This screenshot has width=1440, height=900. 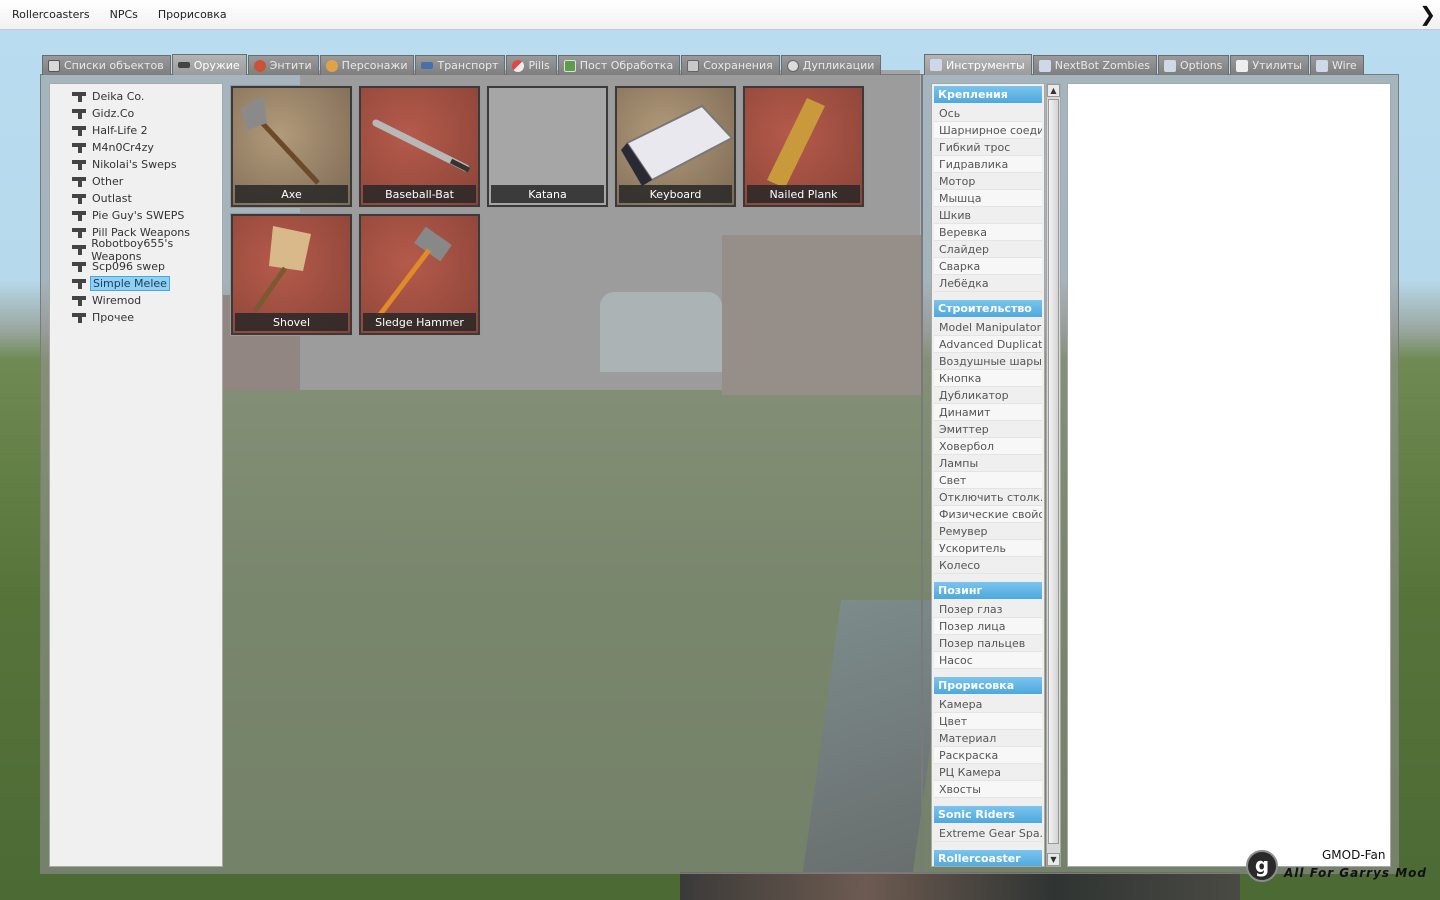 I want to click on tab-saves: Сохранения, so click(x=730, y=65).